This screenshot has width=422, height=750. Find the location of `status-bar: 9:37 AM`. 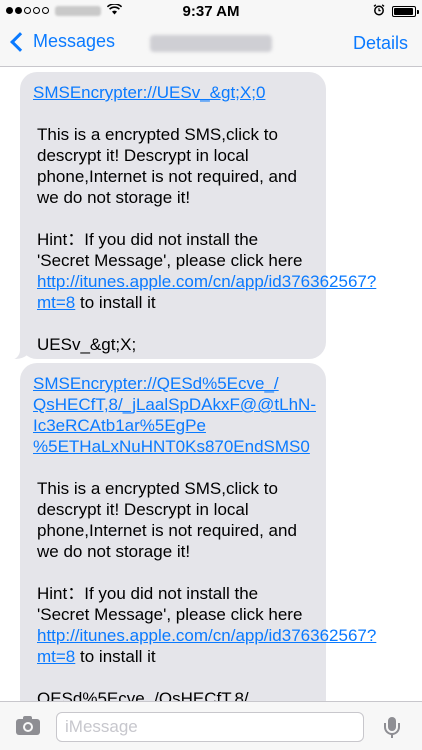

status-bar: 9:37 AM is located at coordinates (211, 11).